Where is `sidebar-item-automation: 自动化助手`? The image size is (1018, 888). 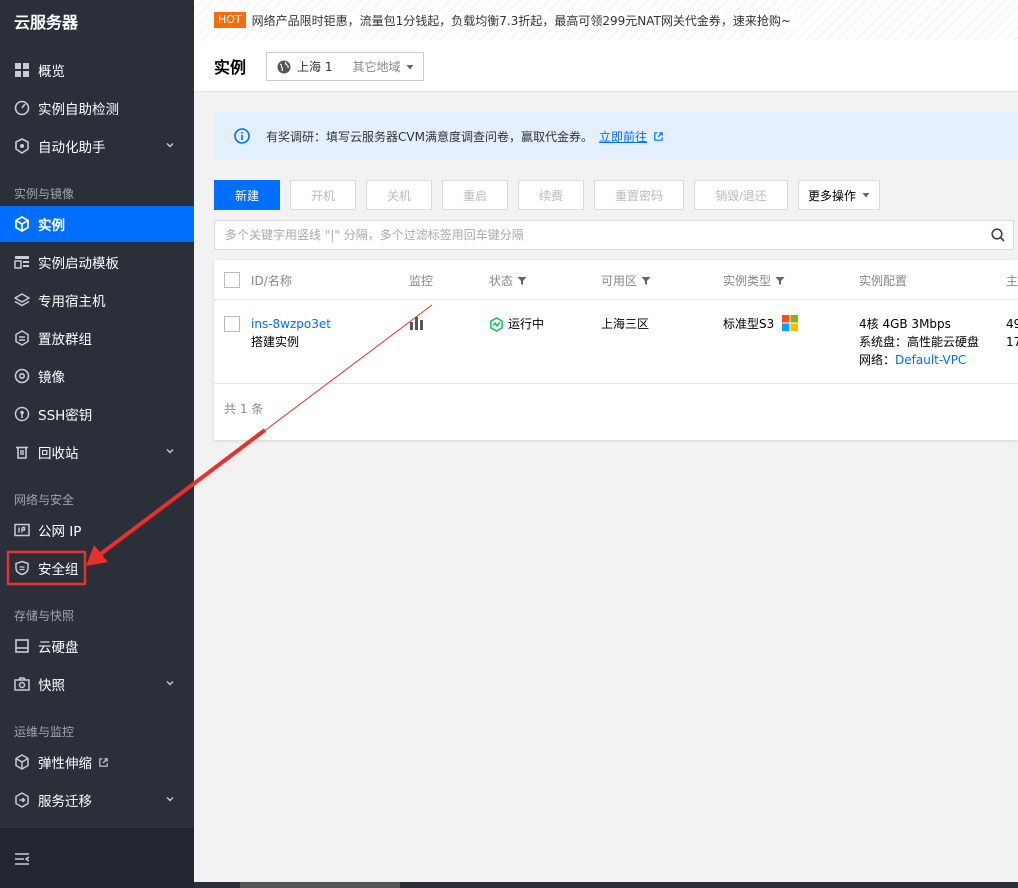 sidebar-item-automation: 自动化助手 is located at coordinates (97, 146).